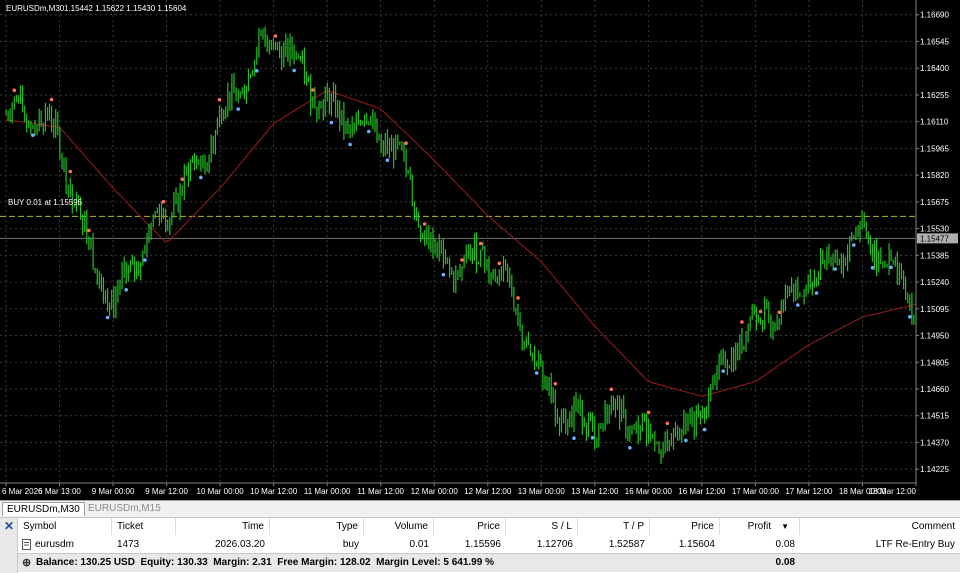  Describe the element at coordinates (43, 509) in the screenshot. I see `tab-eurusdm-m30: EURUSDm,M30` at that location.